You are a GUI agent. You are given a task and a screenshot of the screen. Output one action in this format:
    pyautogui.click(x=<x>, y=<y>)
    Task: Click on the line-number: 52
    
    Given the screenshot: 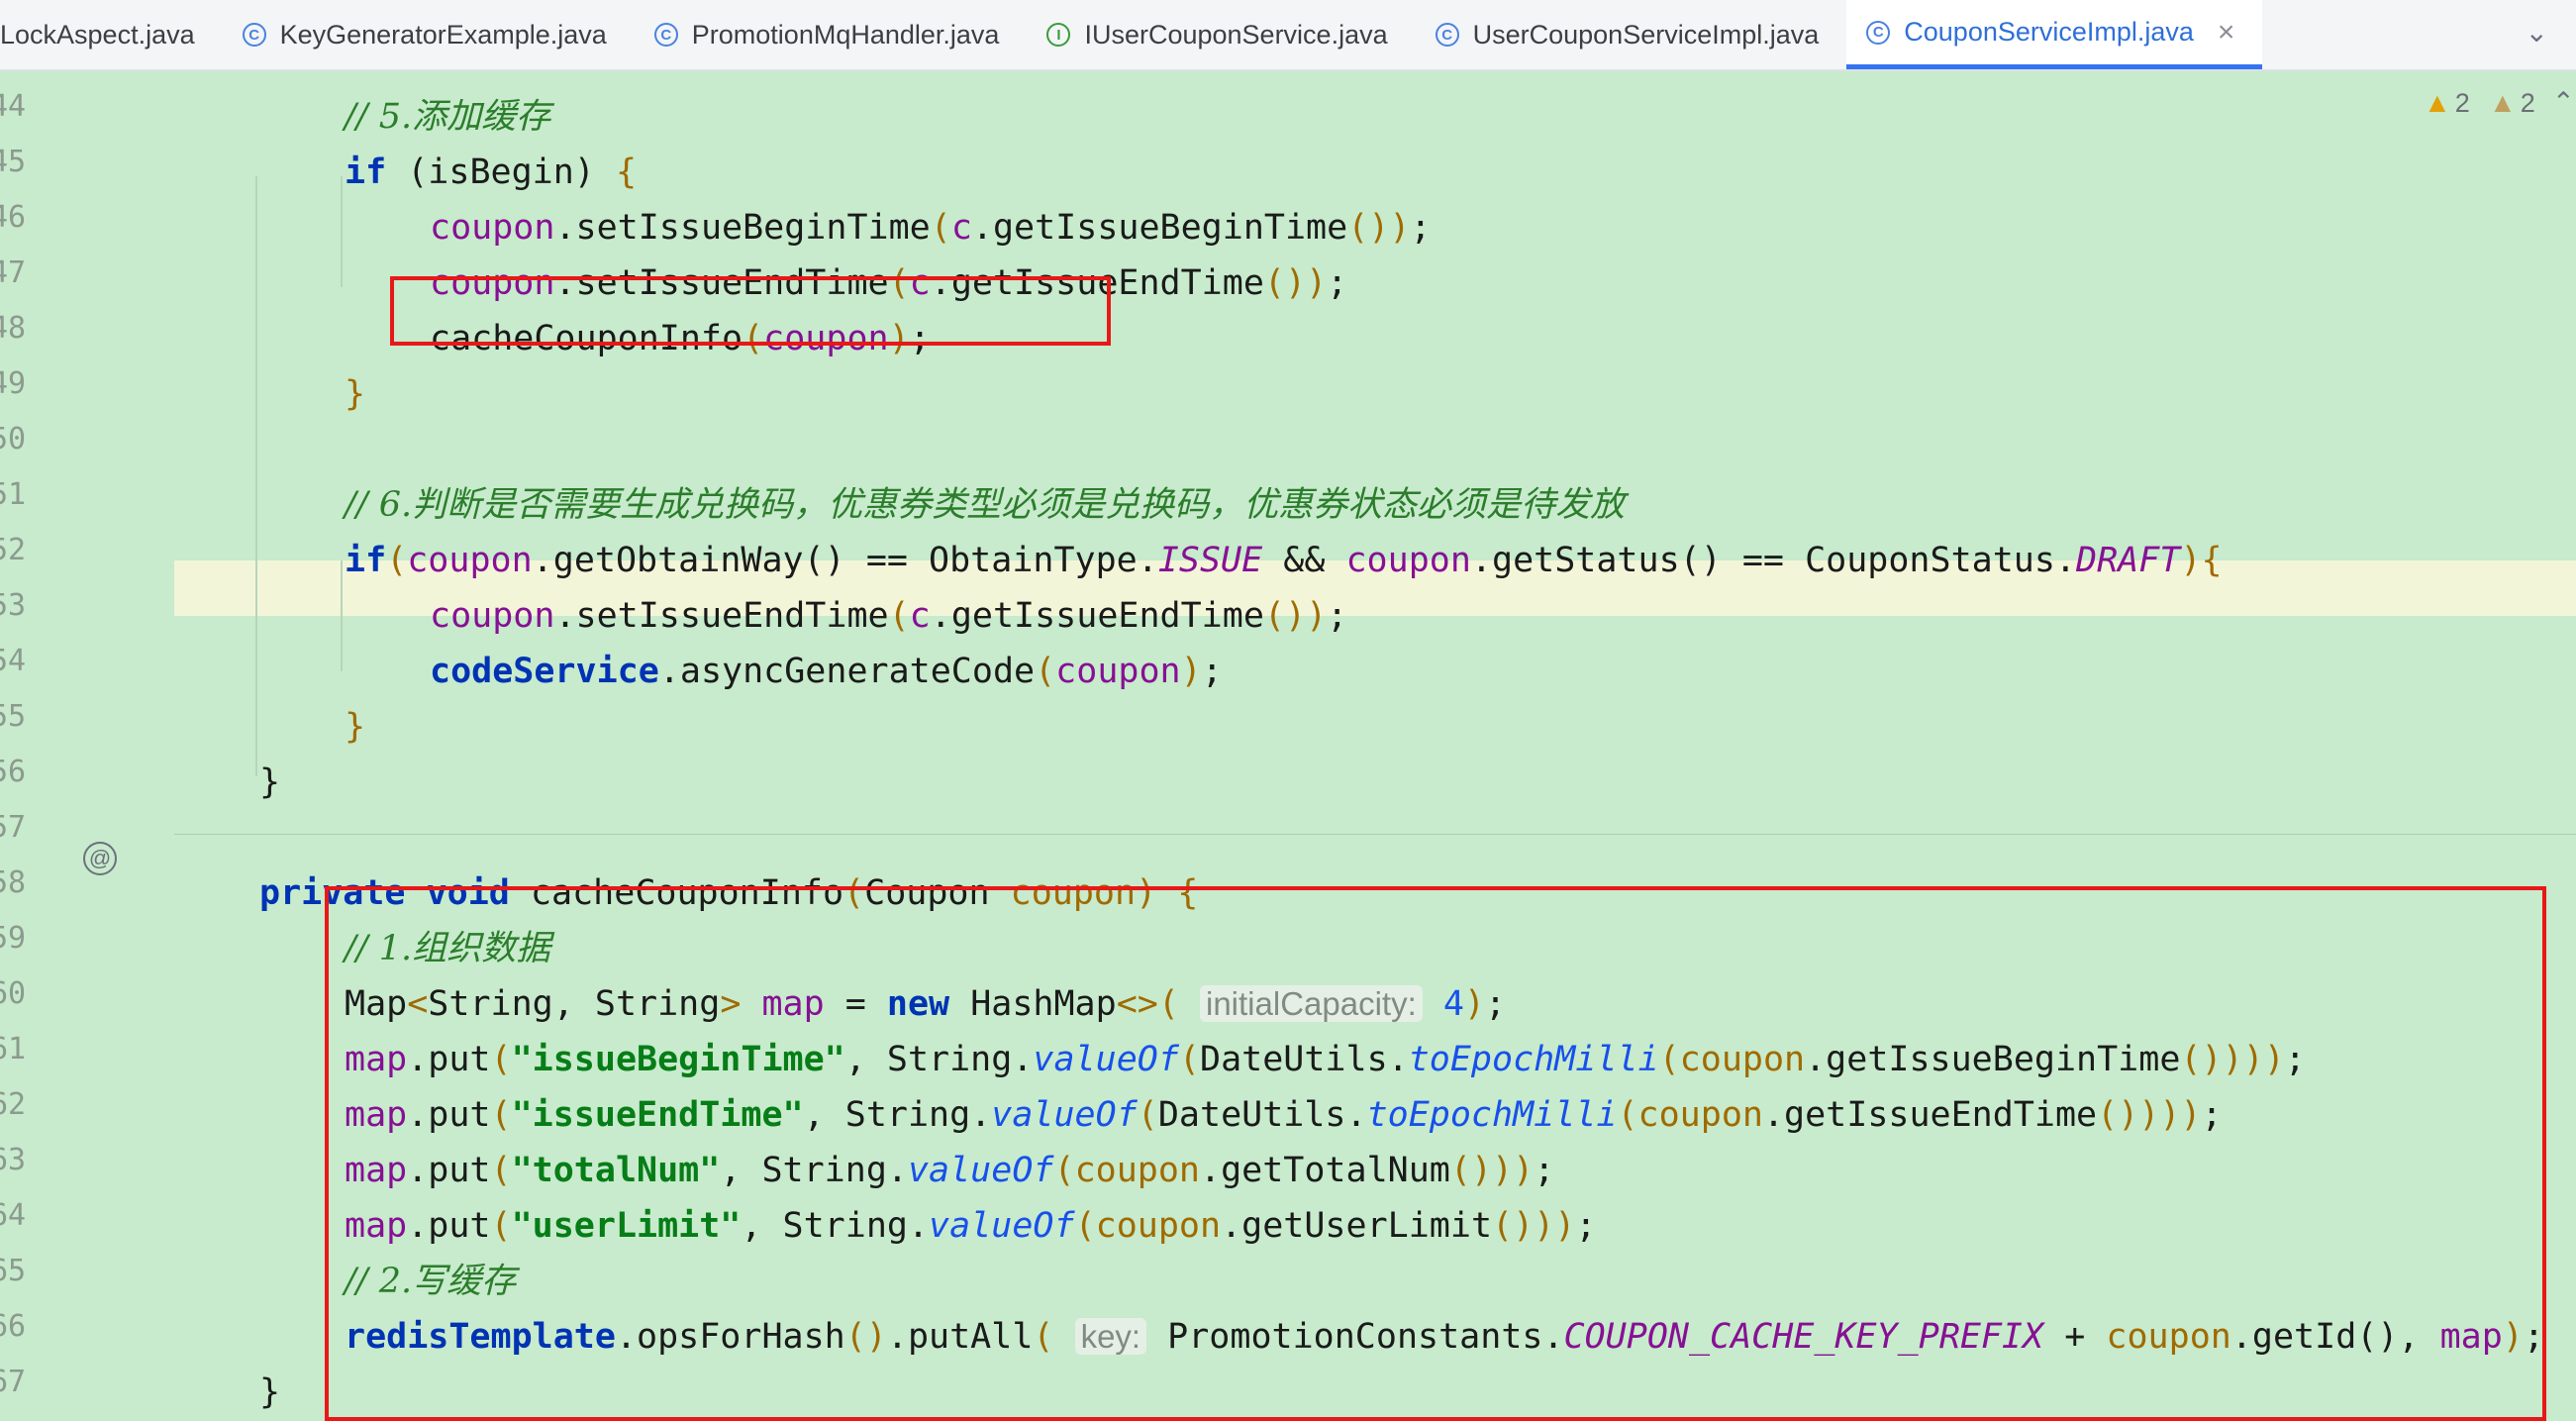 What is the action you would take?
    pyautogui.click(x=13, y=550)
    